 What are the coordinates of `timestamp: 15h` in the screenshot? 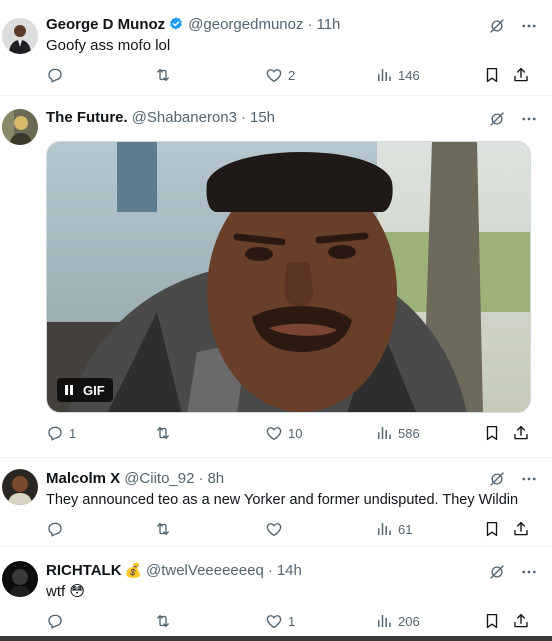 It's located at (262, 117).